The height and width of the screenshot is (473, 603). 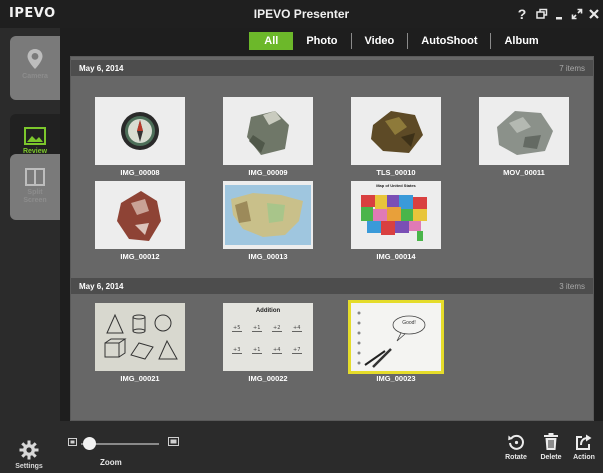 I want to click on addition-worksheet-photo: Addition +5 +1 +2 +4 +3 +1 +4 +7, so click(x=268, y=337).